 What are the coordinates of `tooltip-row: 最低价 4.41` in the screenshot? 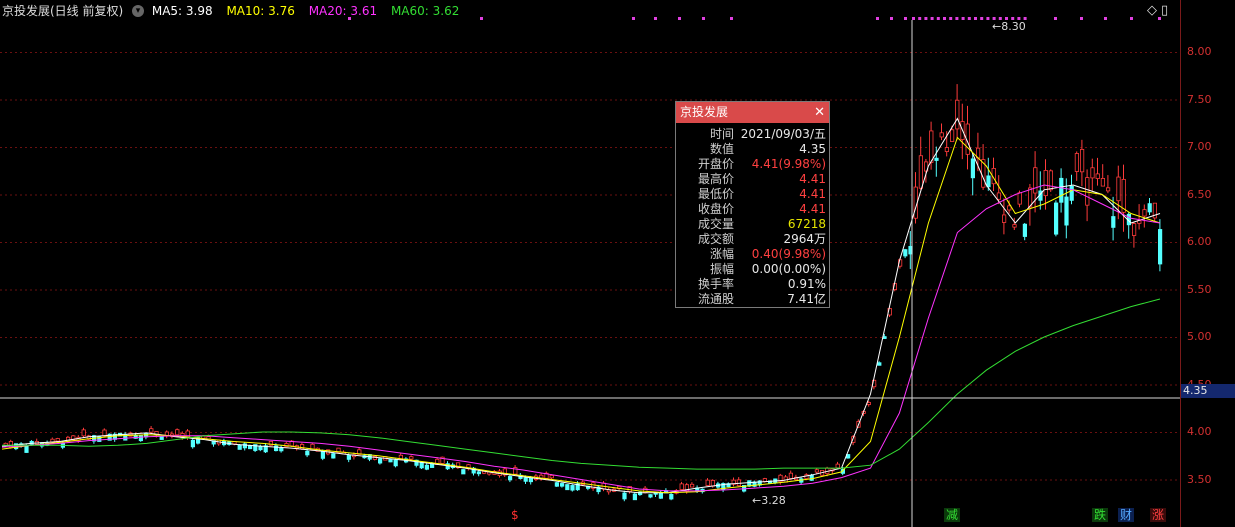 It's located at (760, 194).